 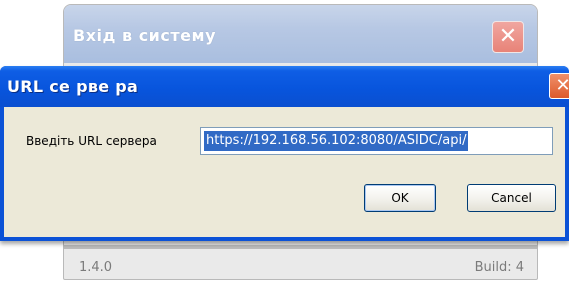 I want to click on ok-button: OK, so click(x=400, y=198).